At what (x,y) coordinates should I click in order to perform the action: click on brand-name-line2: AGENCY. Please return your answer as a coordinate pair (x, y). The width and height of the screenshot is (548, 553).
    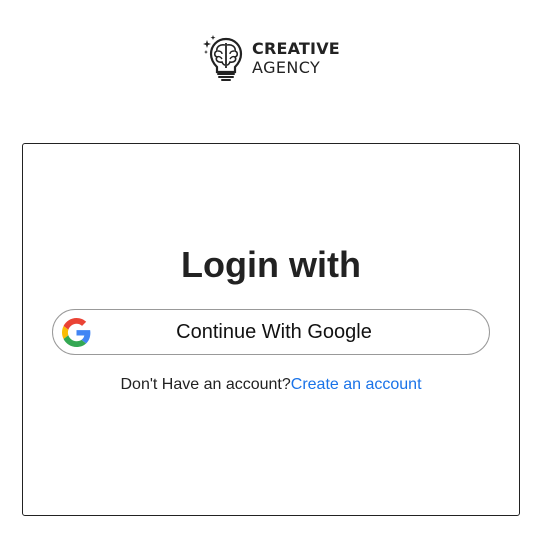
    Looking at the image, I should click on (286, 67).